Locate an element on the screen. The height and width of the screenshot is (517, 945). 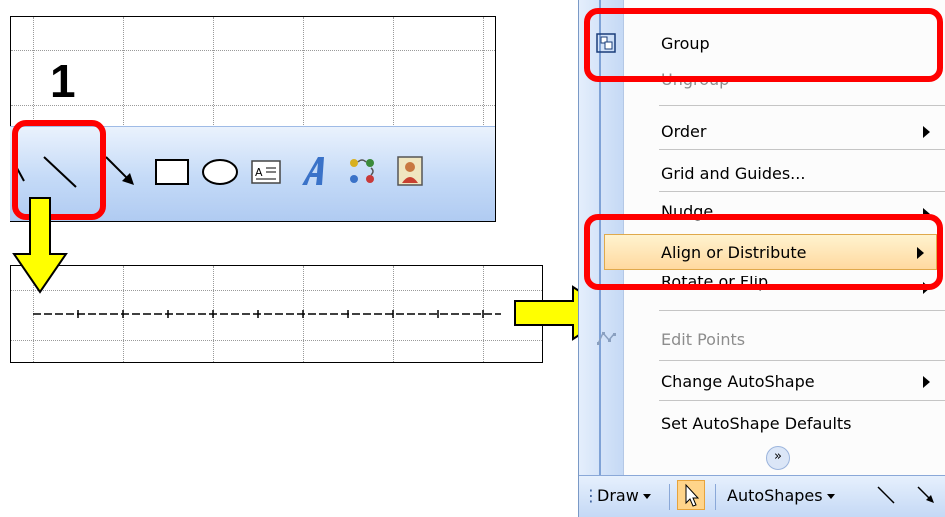
svg-text: A is located at coordinates (259, 172).